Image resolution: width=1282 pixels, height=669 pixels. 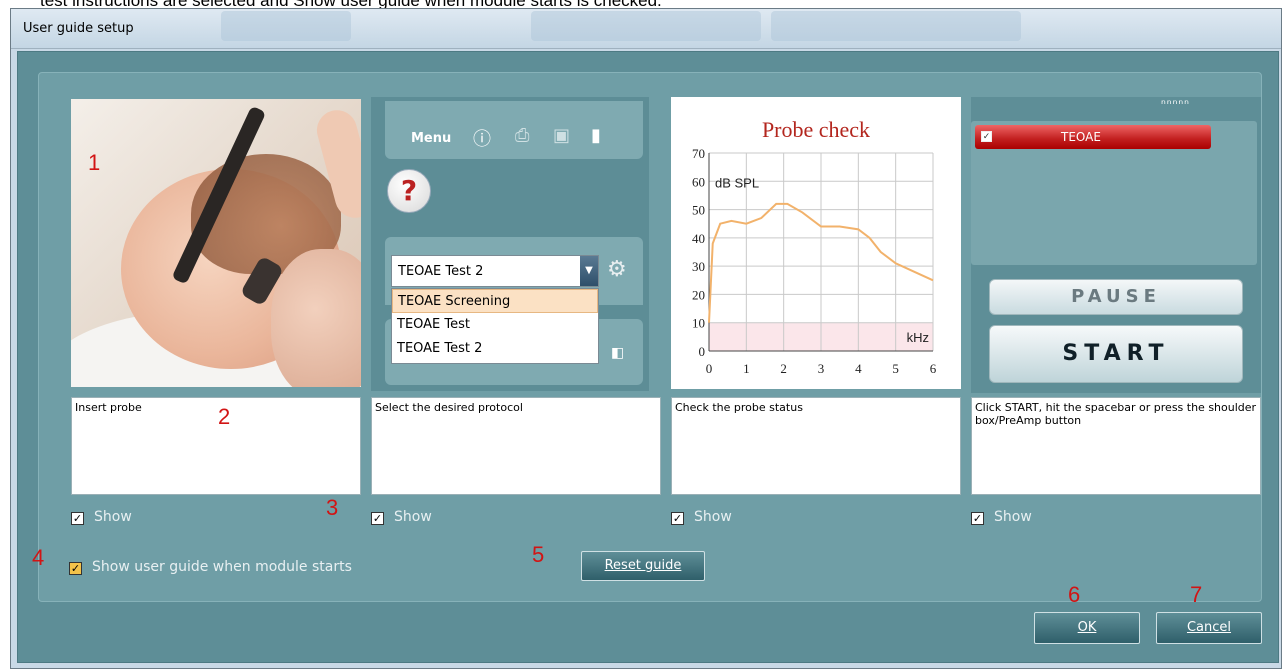 What do you see at coordinates (589, 271) in the screenshot?
I see `chevron-down-icon: ▼` at bounding box center [589, 271].